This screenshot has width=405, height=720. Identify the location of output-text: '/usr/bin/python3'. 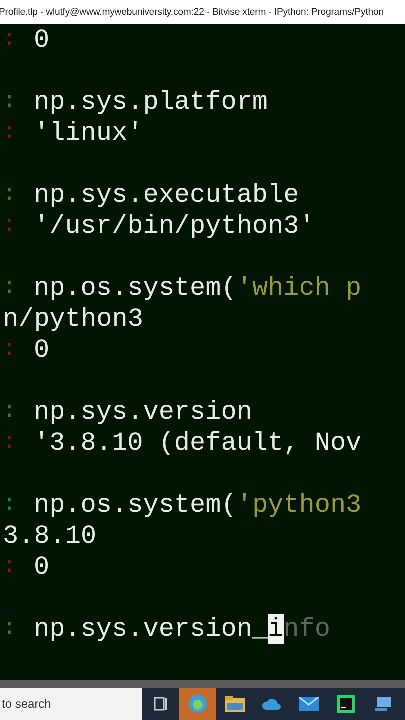
(174, 225).